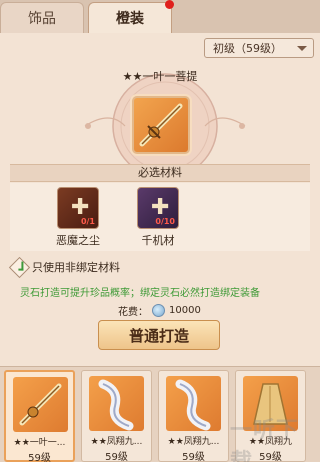 The image size is (320, 462). Describe the element at coordinates (133, 312) in the screenshot. I see `cost-label: 花费：` at that location.